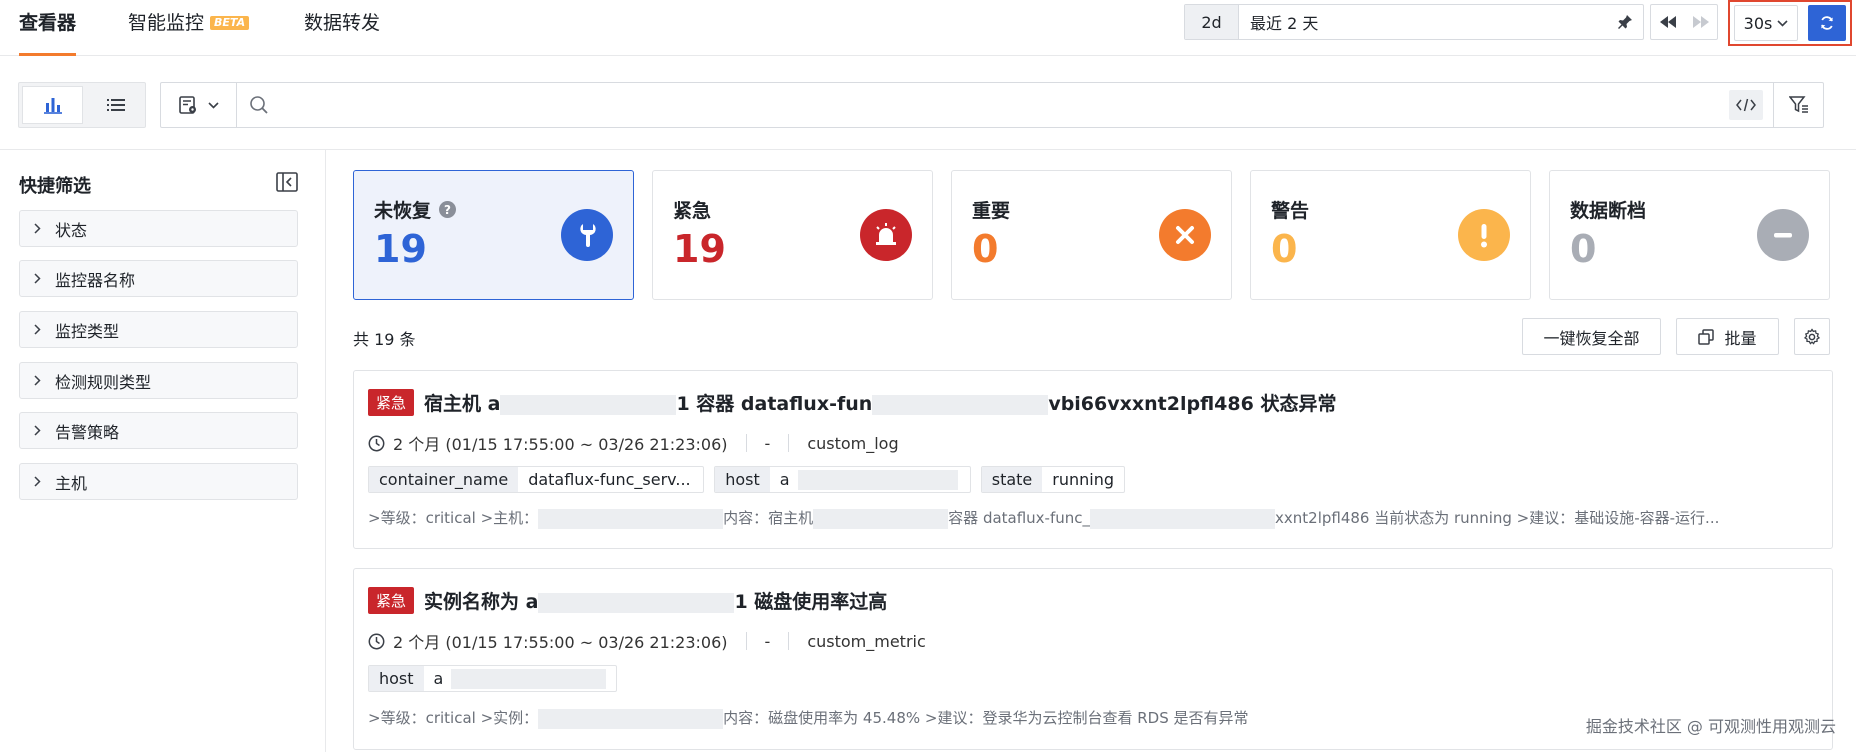  I want to click on refresh-interval-select: 30s, so click(1766, 23).